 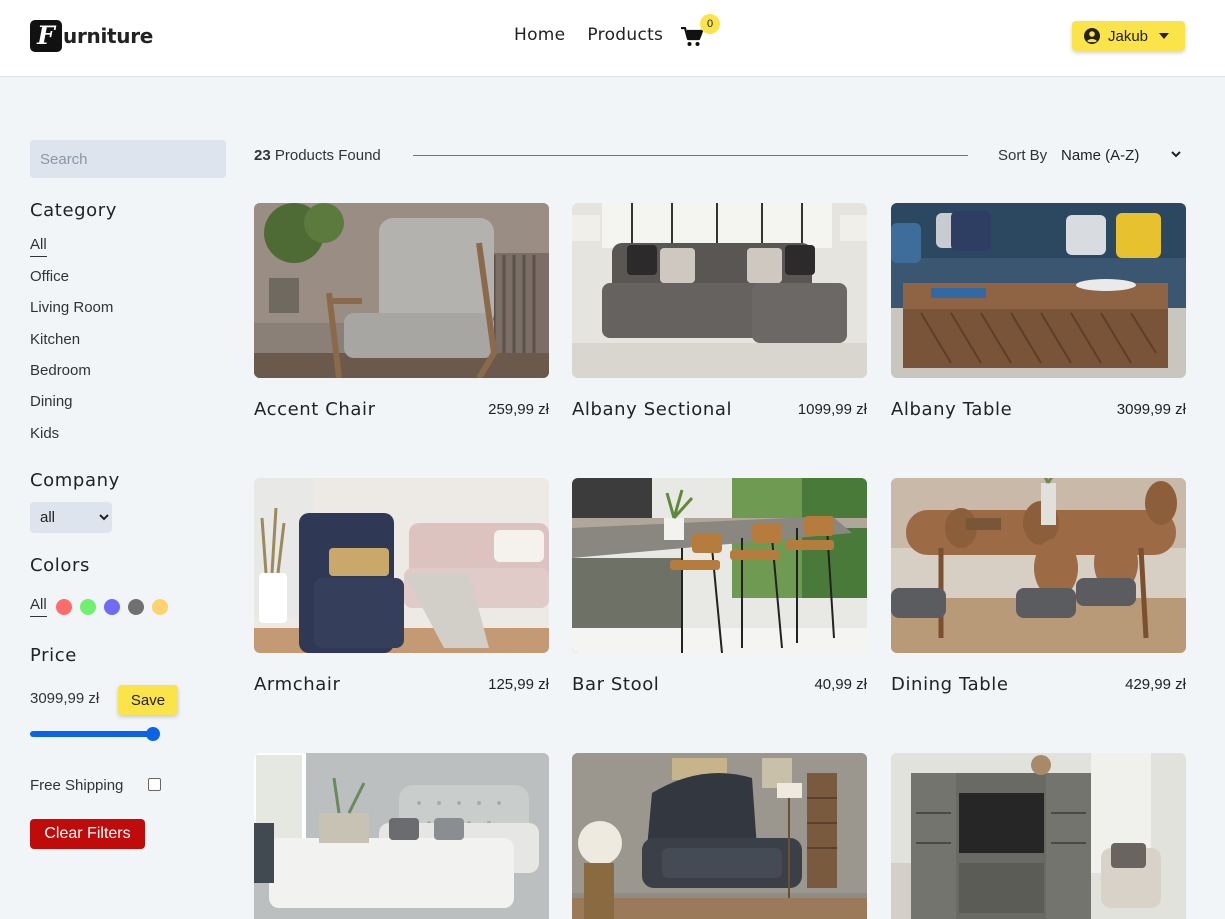 What do you see at coordinates (87, 606) in the screenshot?
I see `color-swatch-green` at bounding box center [87, 606].